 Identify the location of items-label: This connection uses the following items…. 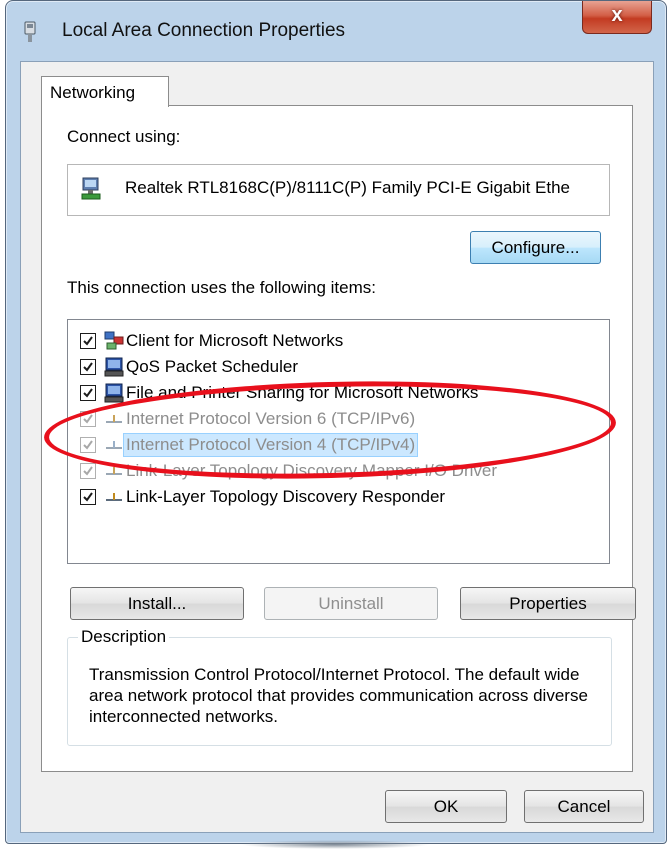
(221, 287).